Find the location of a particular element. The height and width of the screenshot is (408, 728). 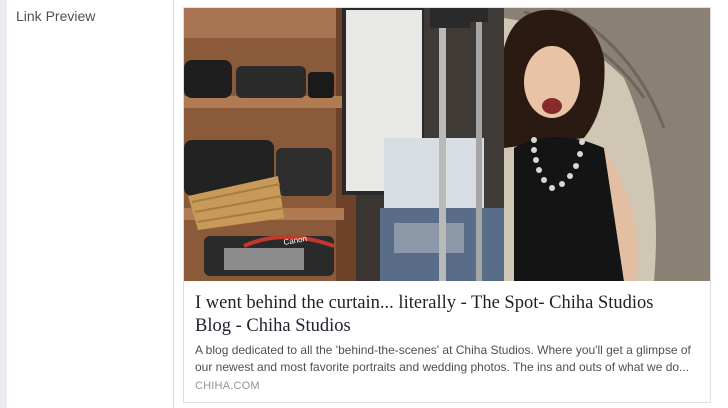

page-left-edge is located at coordinates (3, 204).